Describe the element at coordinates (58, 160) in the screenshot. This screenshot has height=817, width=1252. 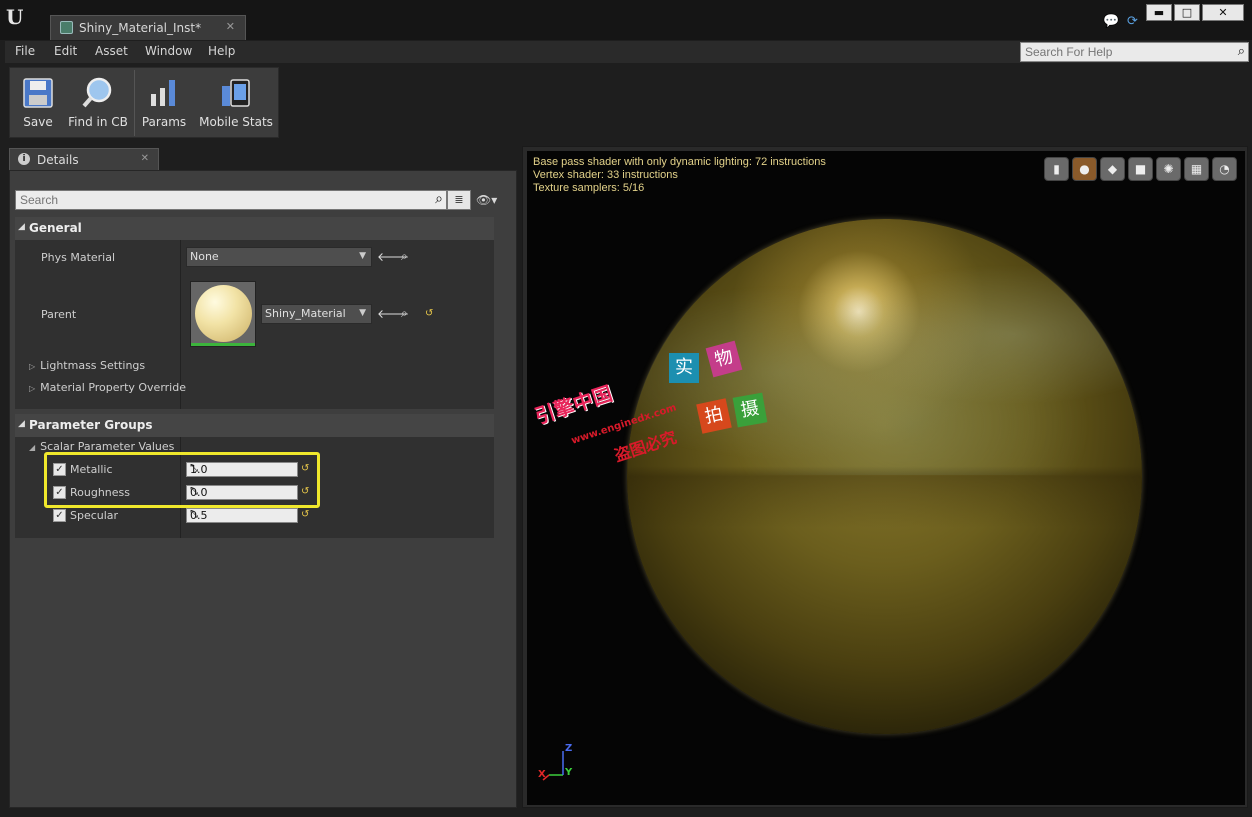
I see `details-tab-label: Details` at that location.